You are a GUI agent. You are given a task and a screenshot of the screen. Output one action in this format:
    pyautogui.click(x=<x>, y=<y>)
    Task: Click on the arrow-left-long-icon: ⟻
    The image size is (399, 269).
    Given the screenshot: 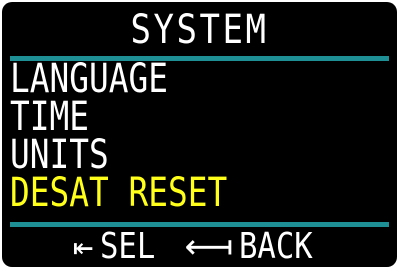 What is the action you would take?
    pyautogui.click(x=209, y=247)
    